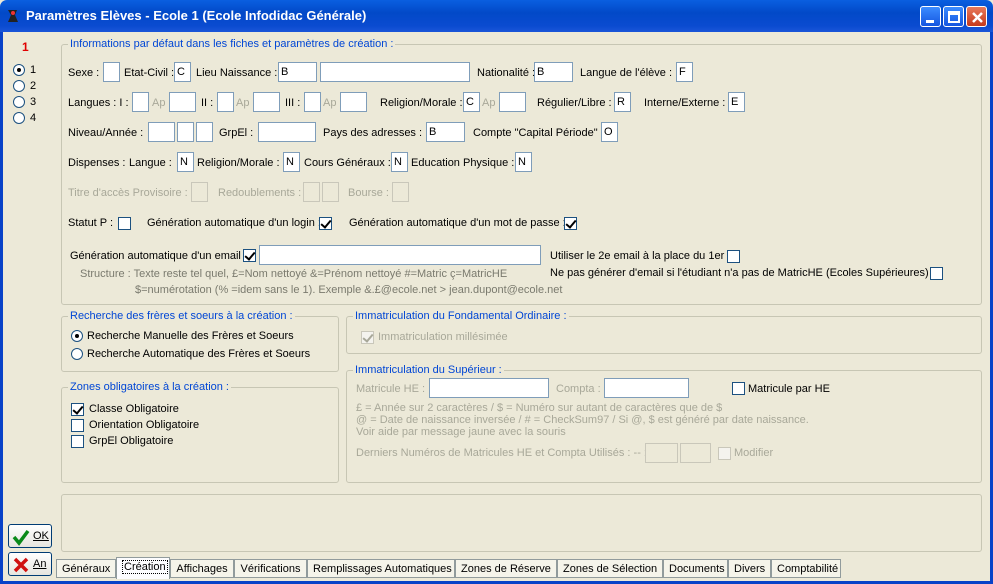 The height and width of the screenshot is (584, 993). I want to click on gen-mdp-checkbox, so click(570, 223).